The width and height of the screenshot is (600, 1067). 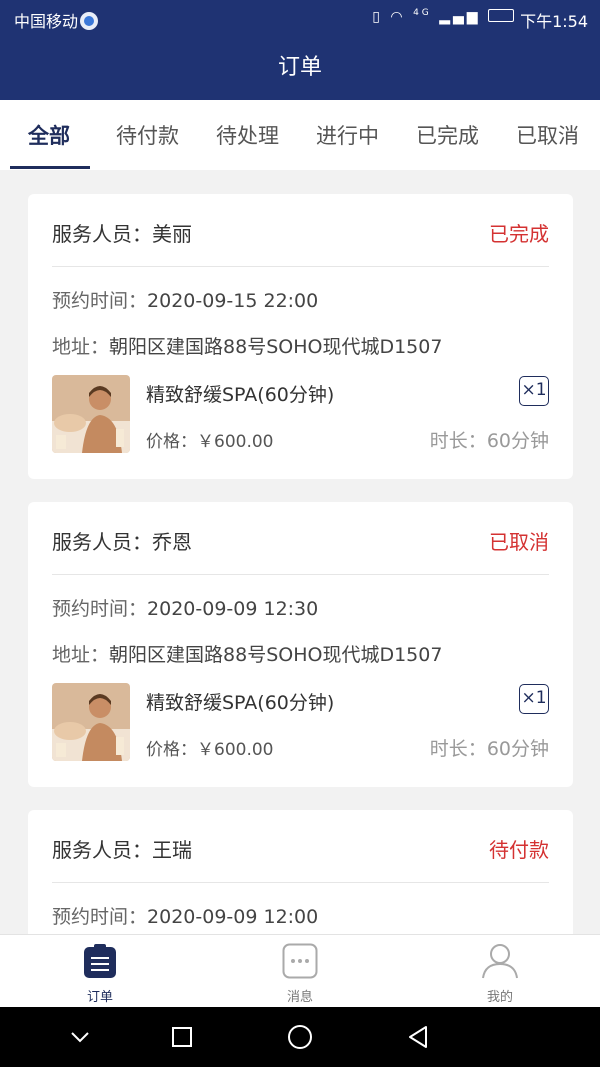 What do you see at coordinates (247, 135) in the screenshot?
I see `tab-pending-process: 待处理` at bounding box center [247, 135].